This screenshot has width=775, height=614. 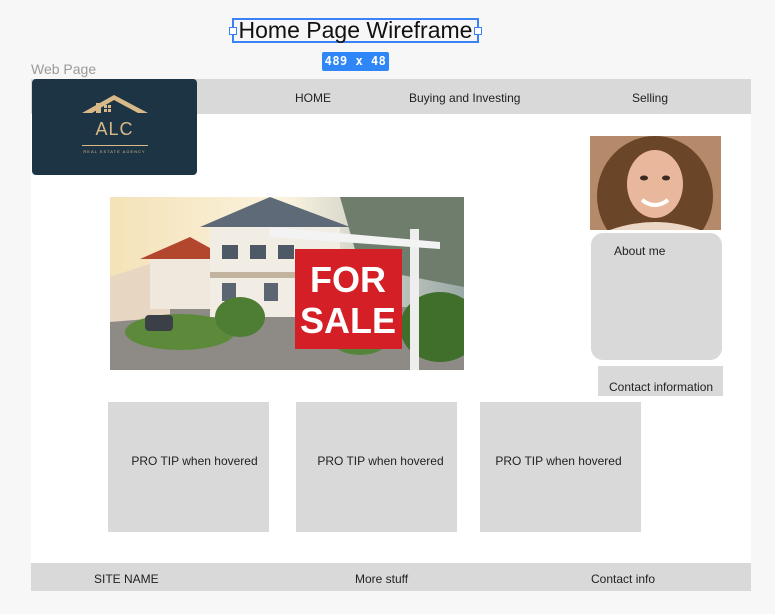 I want to click on about-me-label: About me, so click(x=640, y=251).